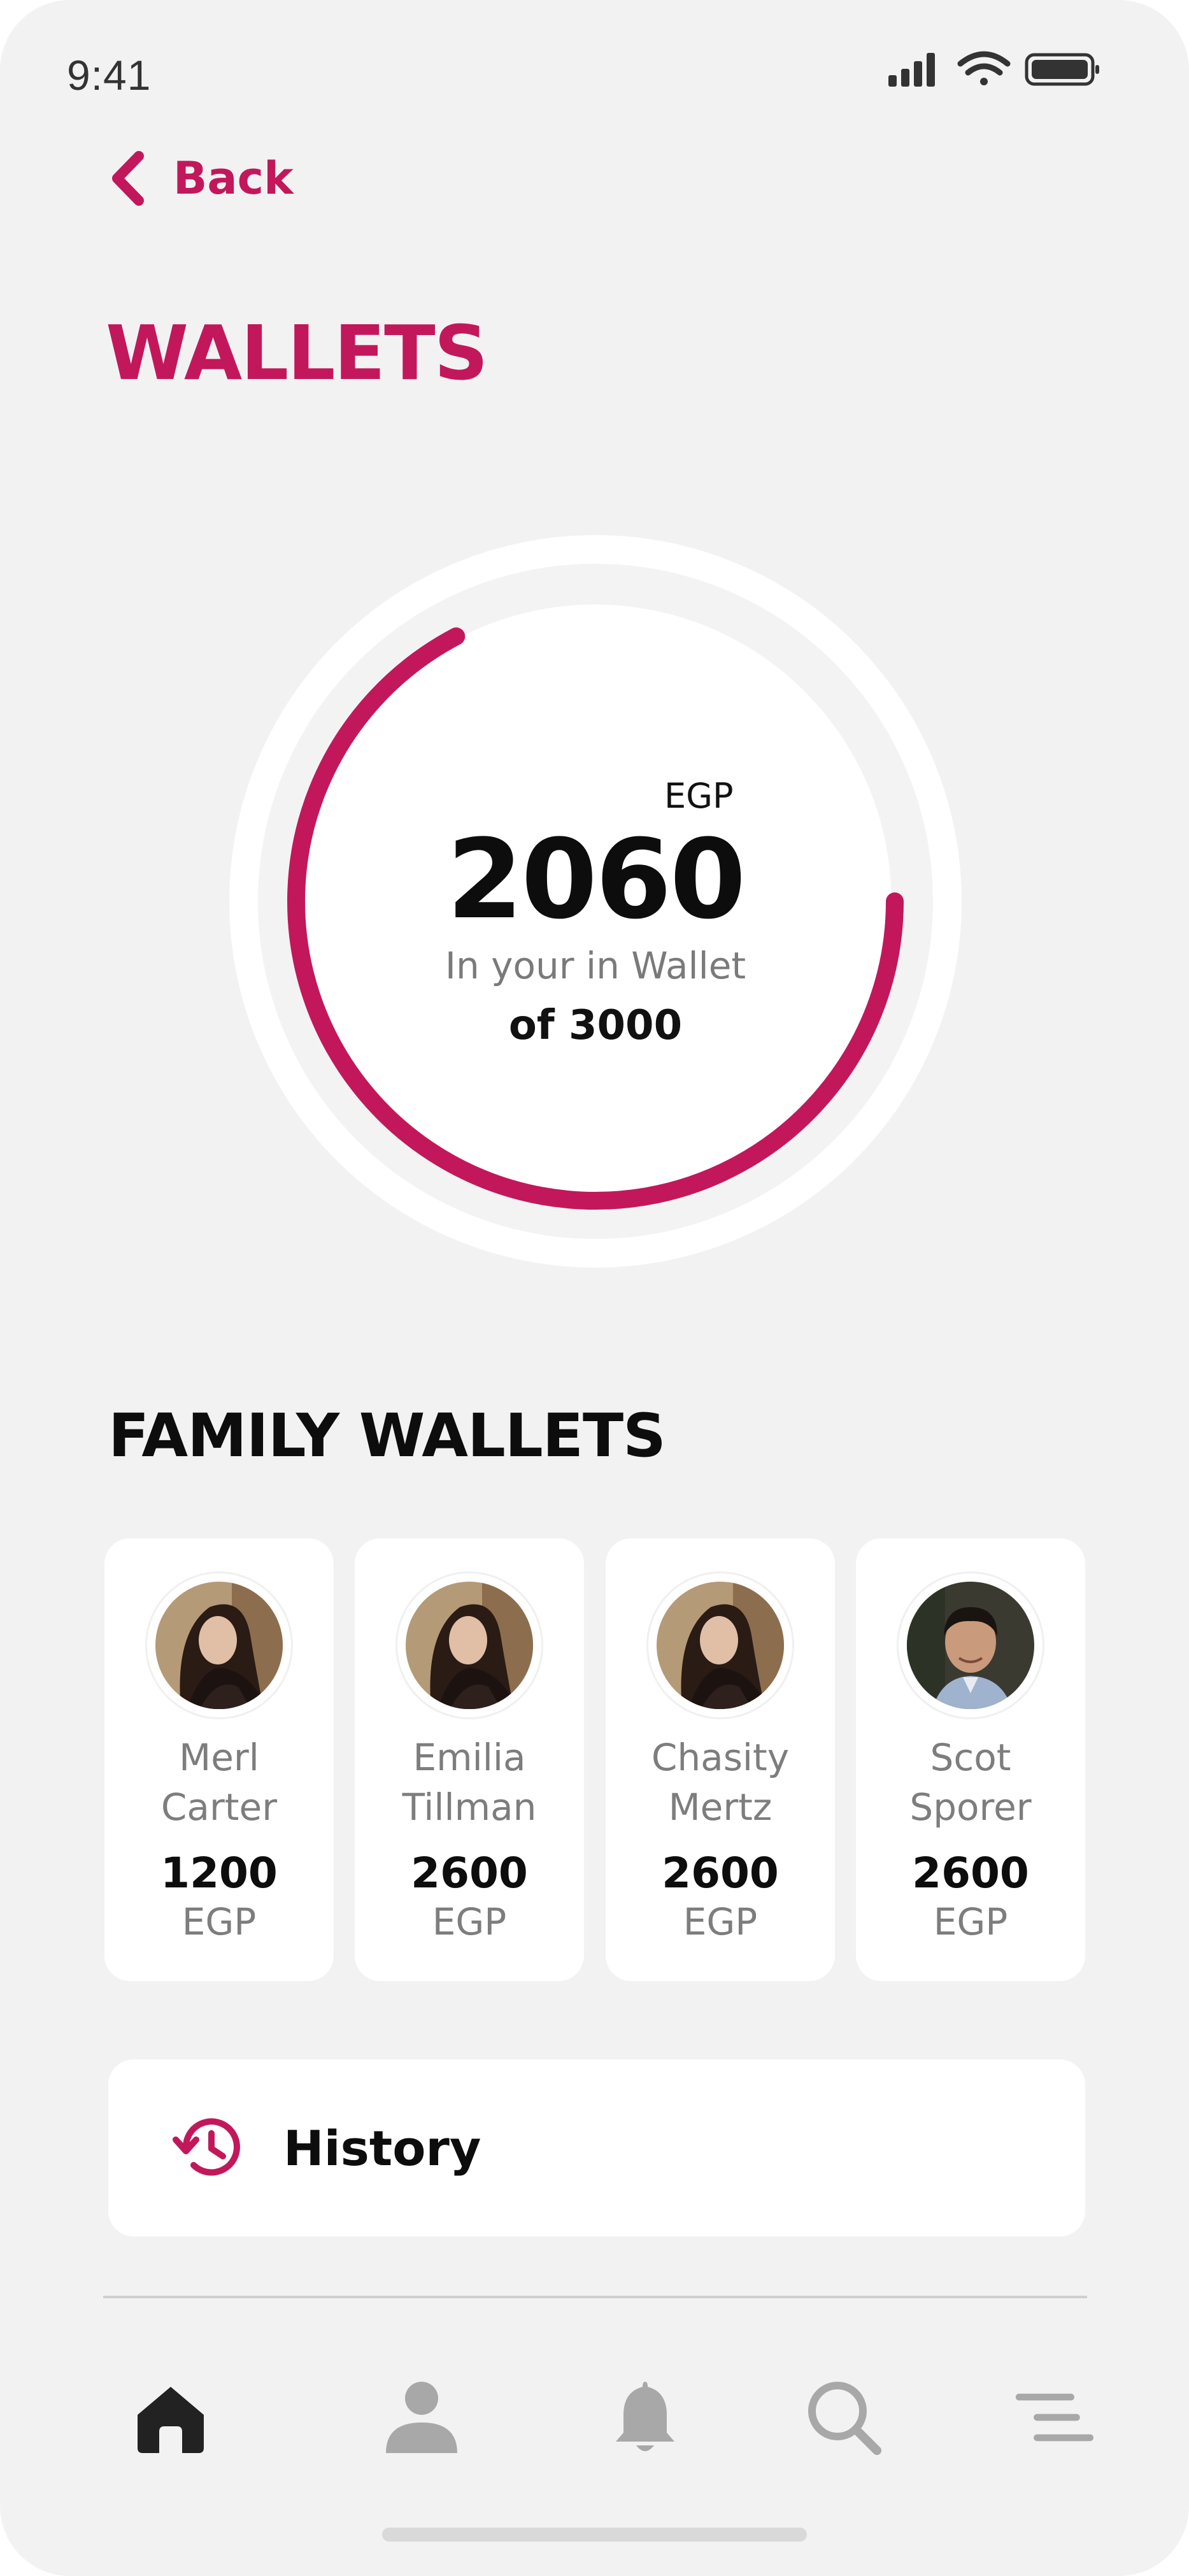 This screenshot has width=1189, height=2576. I want to click on bell-icon, so click(645, 2417).